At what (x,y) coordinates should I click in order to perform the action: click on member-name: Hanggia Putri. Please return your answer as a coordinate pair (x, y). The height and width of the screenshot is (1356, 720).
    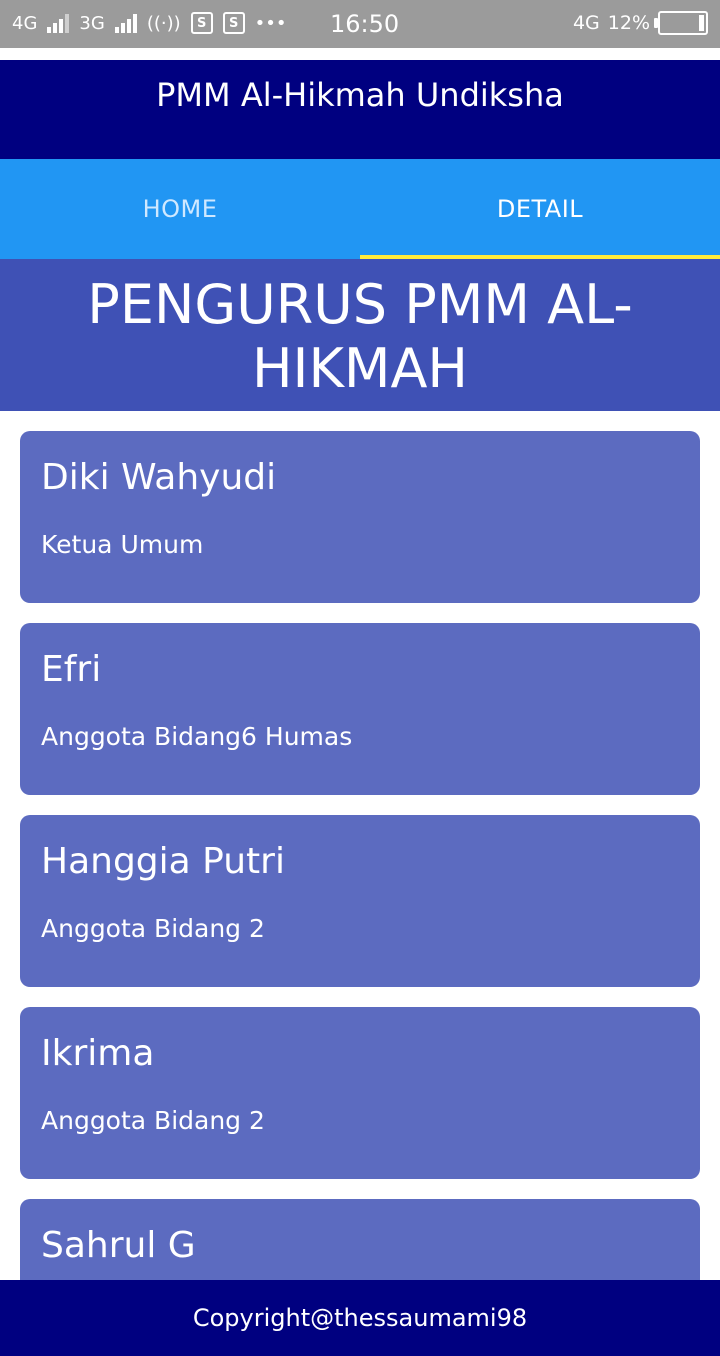
    Looking at the image, I should click on (163, 861).